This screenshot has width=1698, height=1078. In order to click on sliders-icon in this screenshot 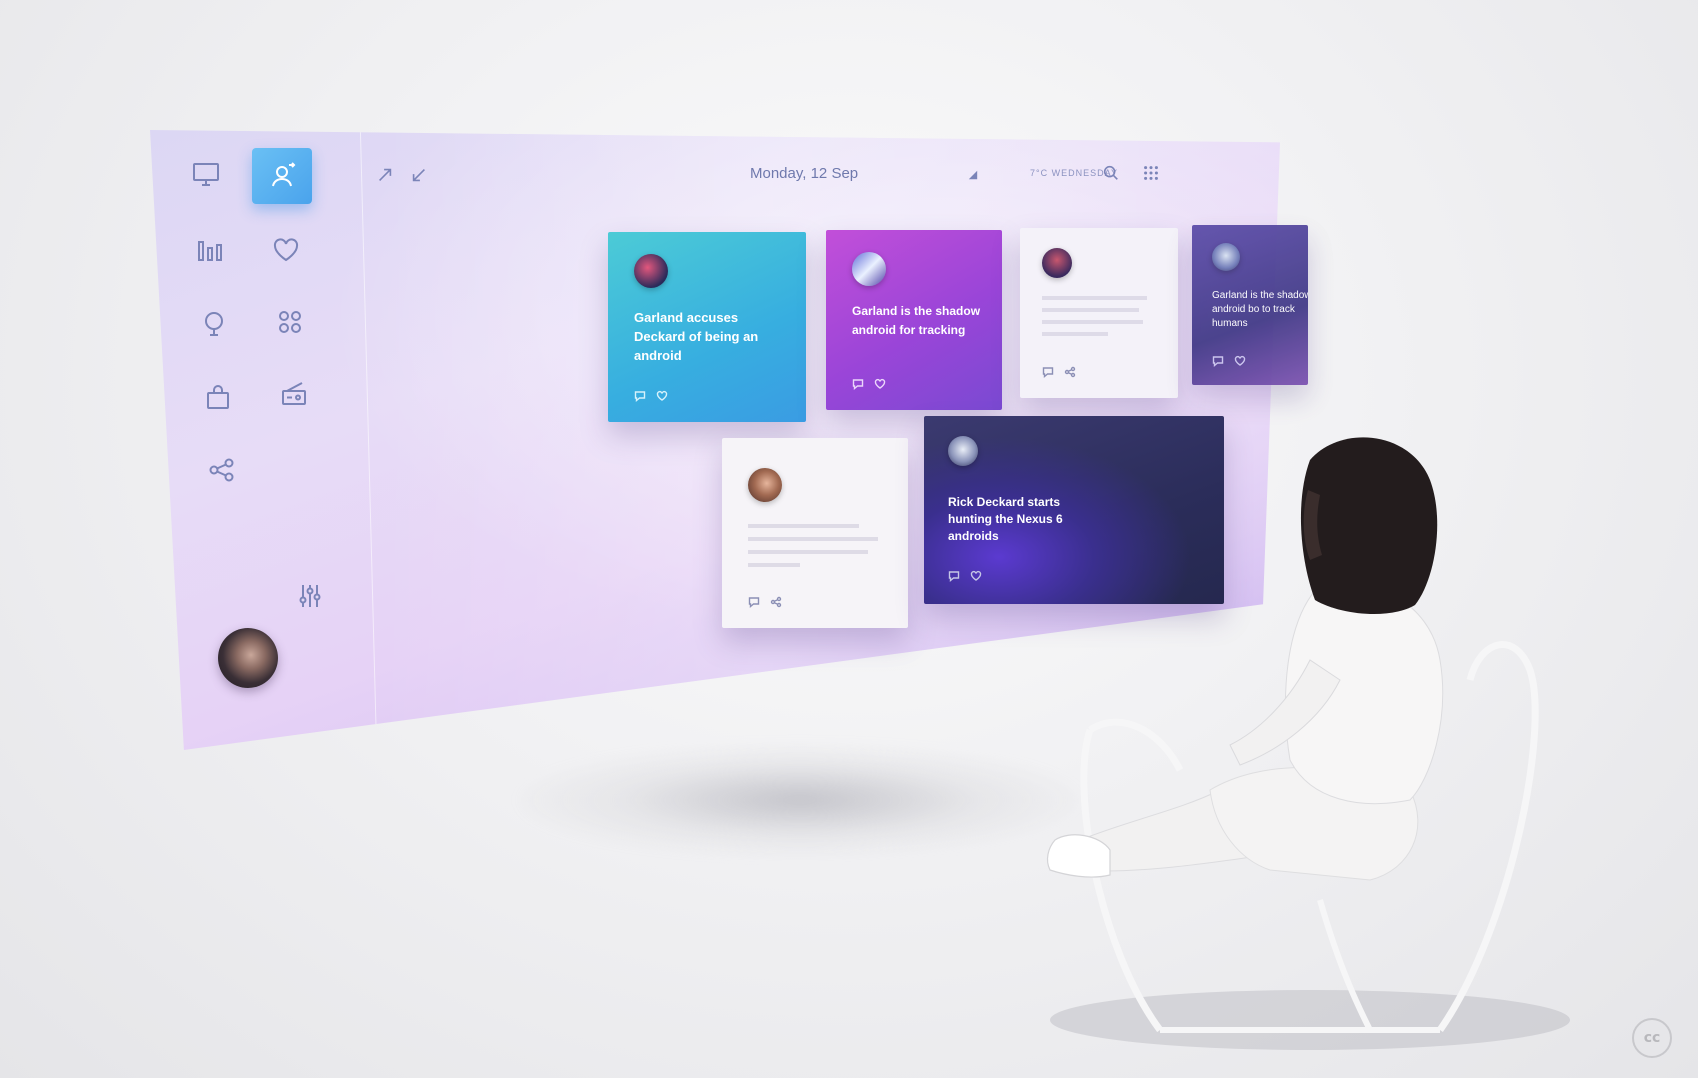, I will do `click(310, 596)`.